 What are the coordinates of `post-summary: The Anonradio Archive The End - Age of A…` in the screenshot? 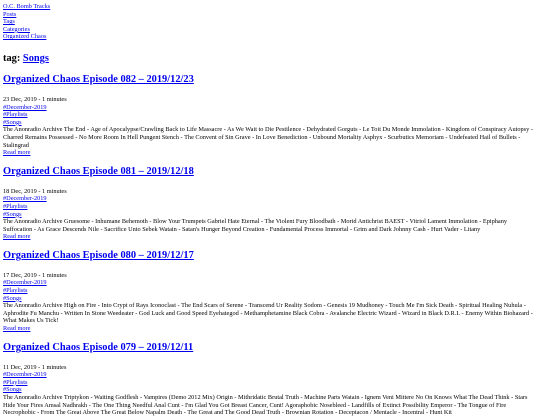 It's located at (268, 137).